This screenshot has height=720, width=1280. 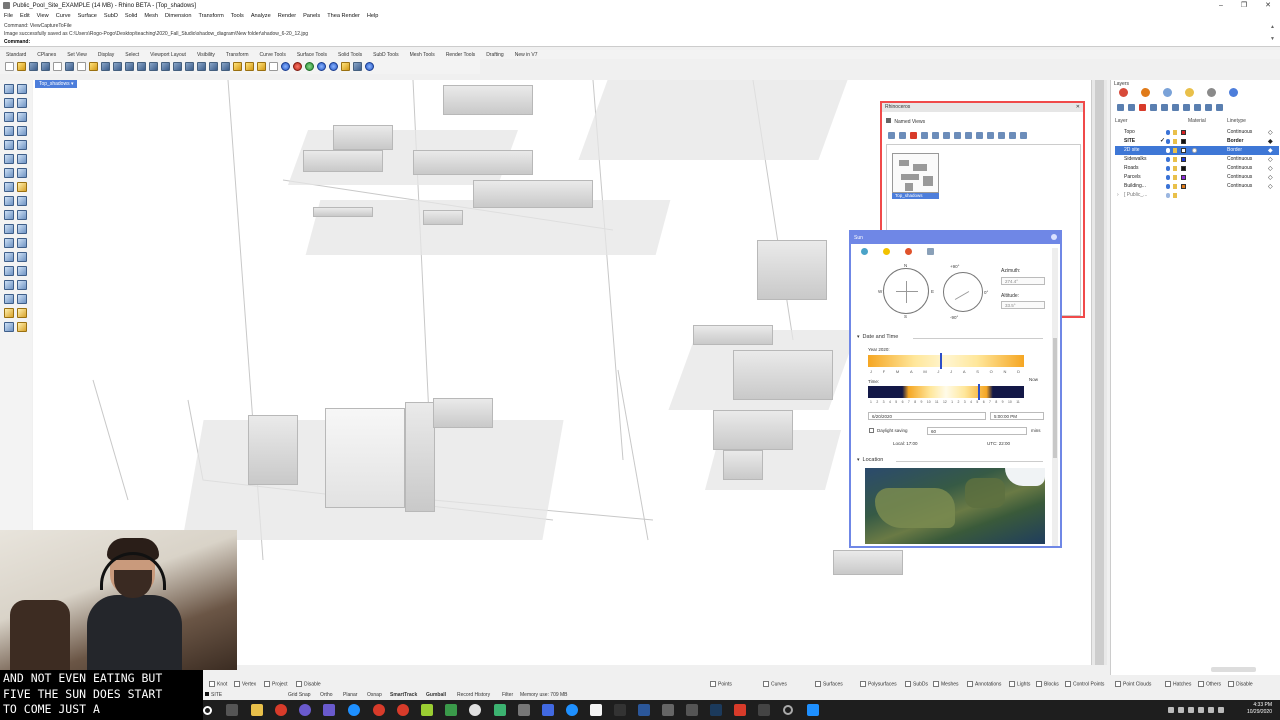 I want to click on maximize-button: ❐, so click(x=1244, y=5).